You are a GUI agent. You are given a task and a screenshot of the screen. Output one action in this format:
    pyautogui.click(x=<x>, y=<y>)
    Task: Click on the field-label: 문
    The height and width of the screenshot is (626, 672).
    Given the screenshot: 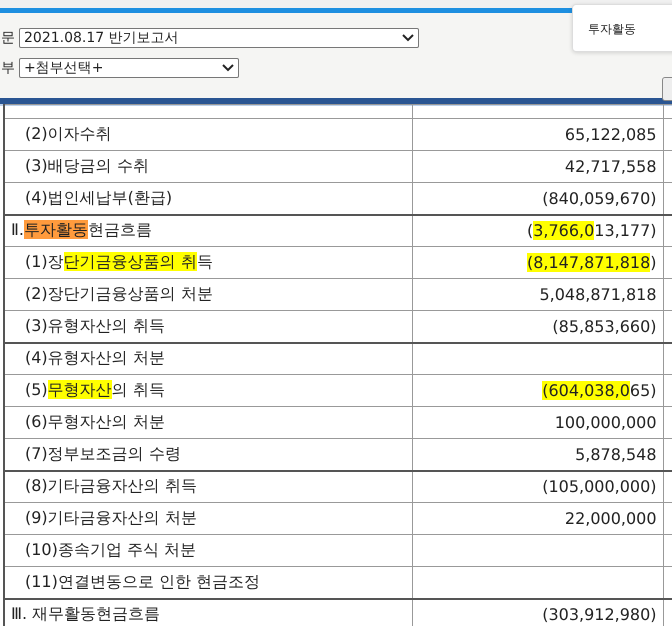 What is the action you would take?
    pyautogui.click(x=8, y=38)
    